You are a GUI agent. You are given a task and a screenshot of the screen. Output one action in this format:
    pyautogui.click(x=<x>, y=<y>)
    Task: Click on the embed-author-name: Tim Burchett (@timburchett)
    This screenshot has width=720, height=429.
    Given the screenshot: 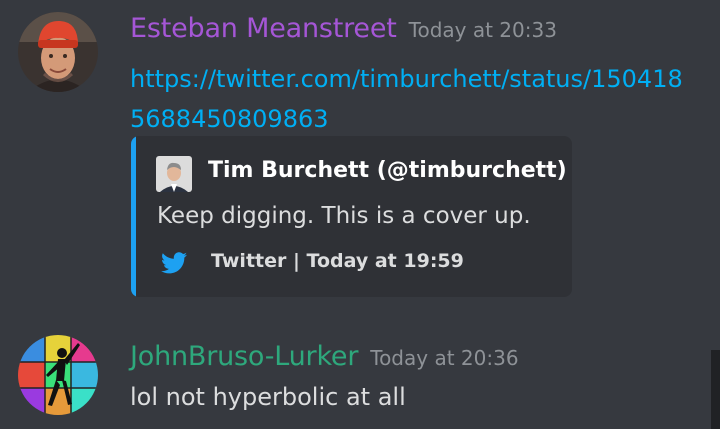 What is the action you would take?
    pyautogui.click(x=387, y=170)
    